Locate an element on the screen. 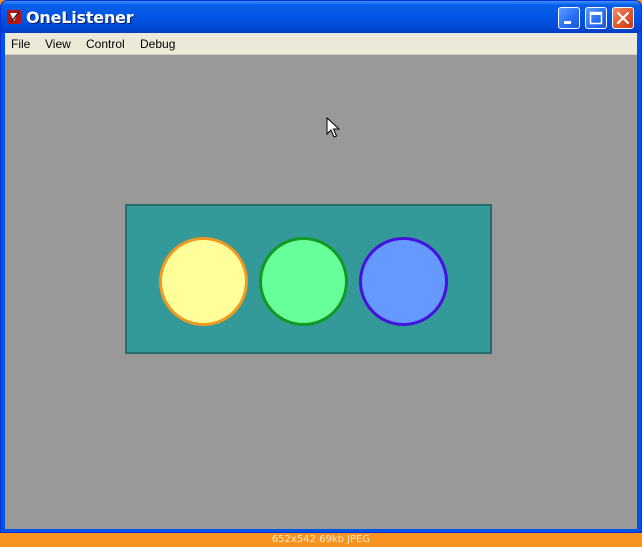 The width and height of the screenshot is (642, 547). app-icon is located at coordinates (14, 17).